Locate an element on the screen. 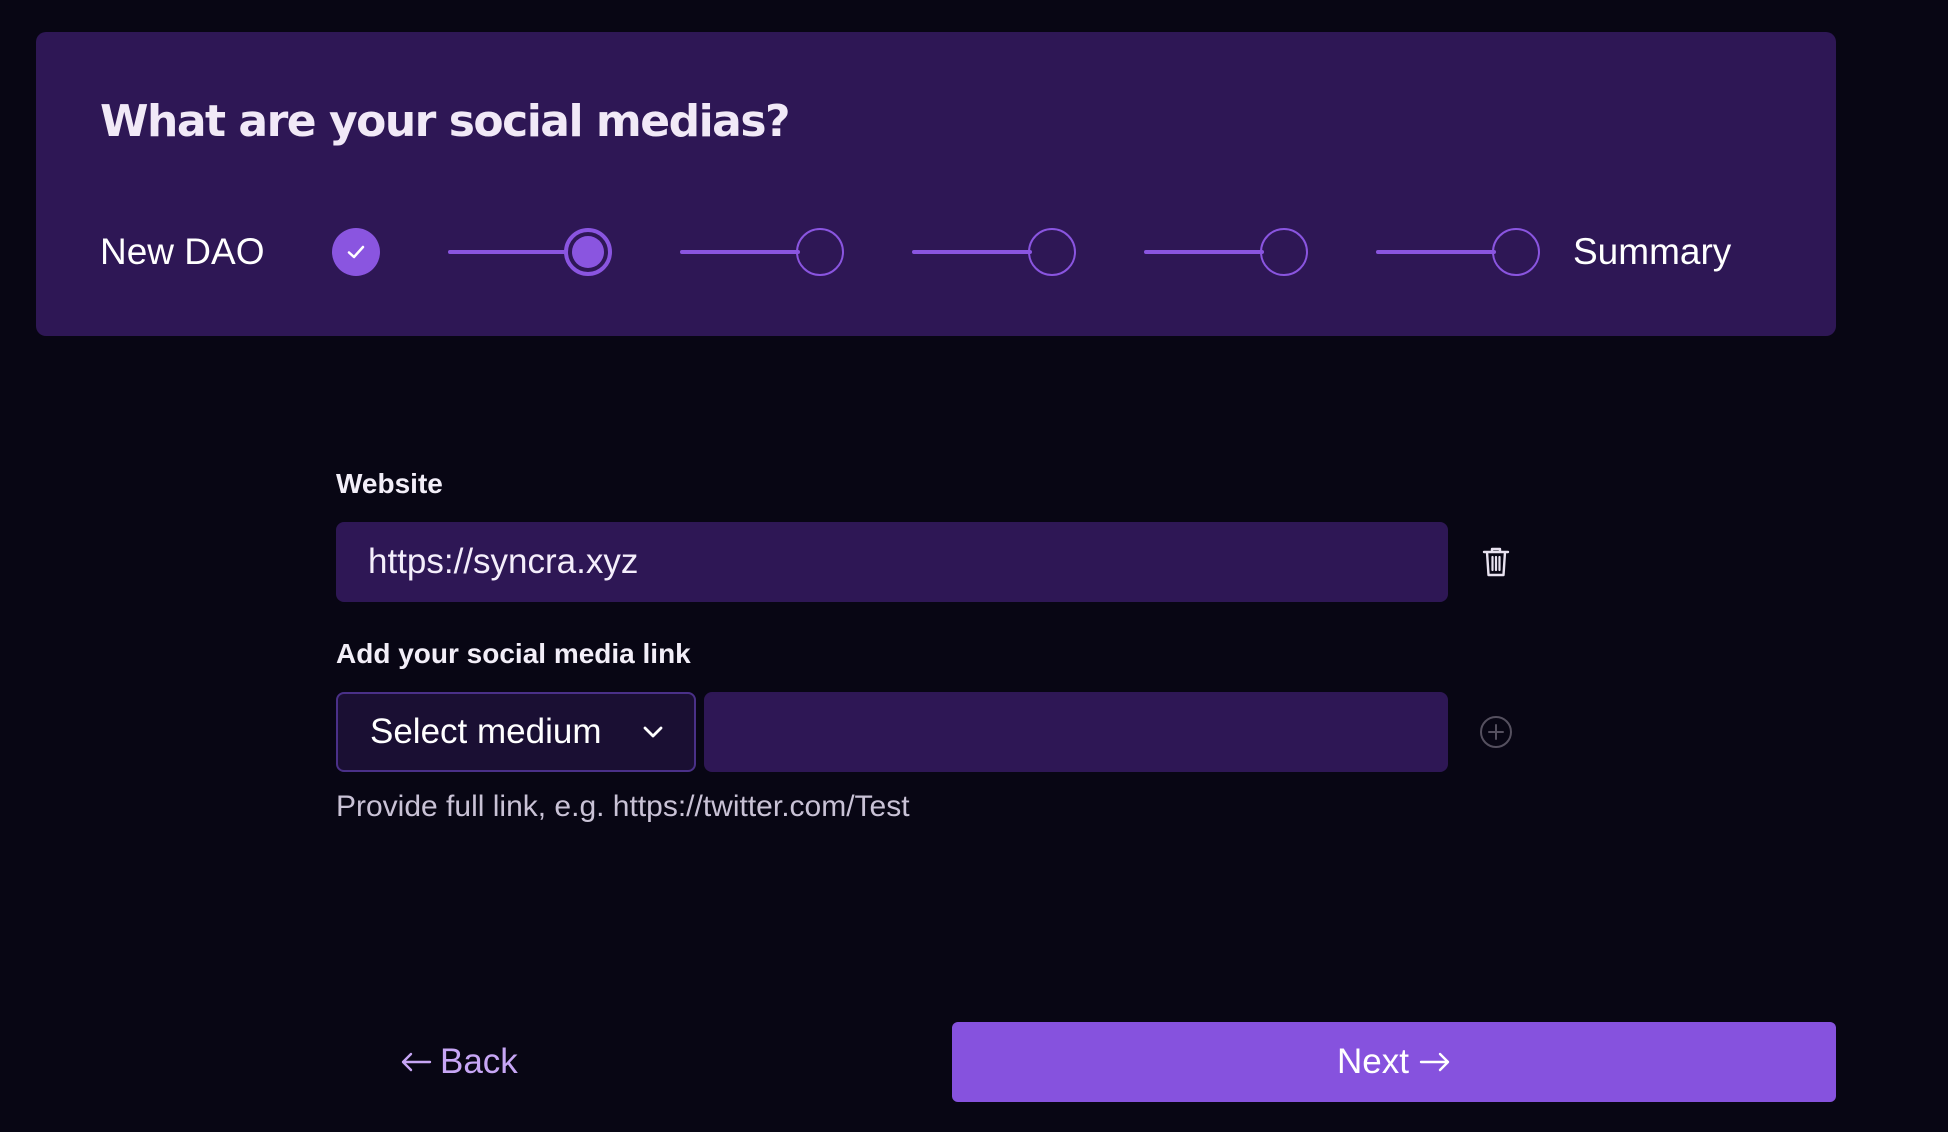  check-icon is located at coordinates (356, 252).